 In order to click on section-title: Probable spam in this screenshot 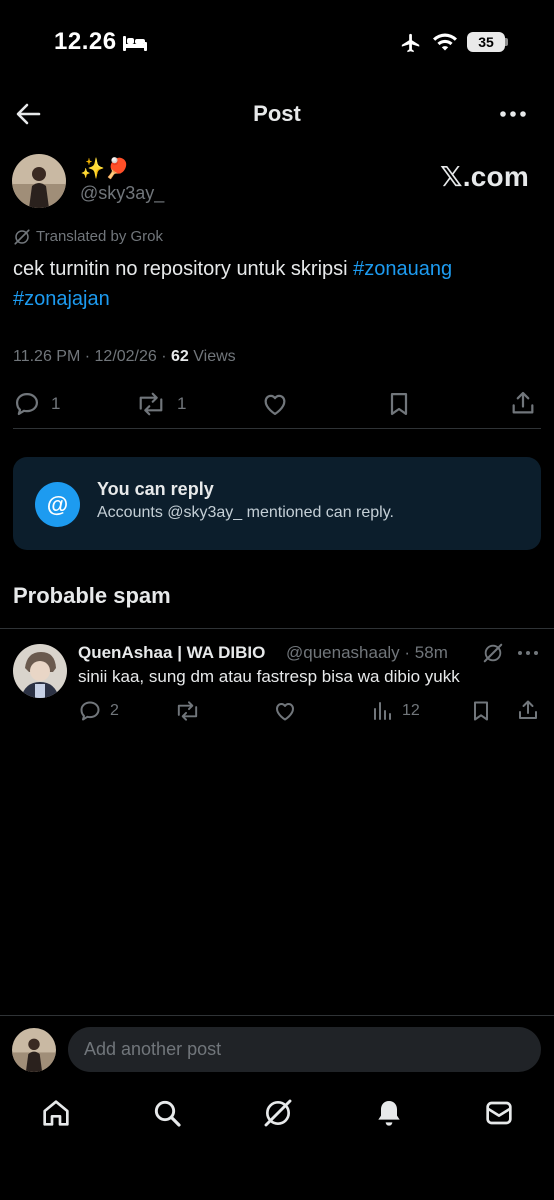, I will do `click(92, 595)`.